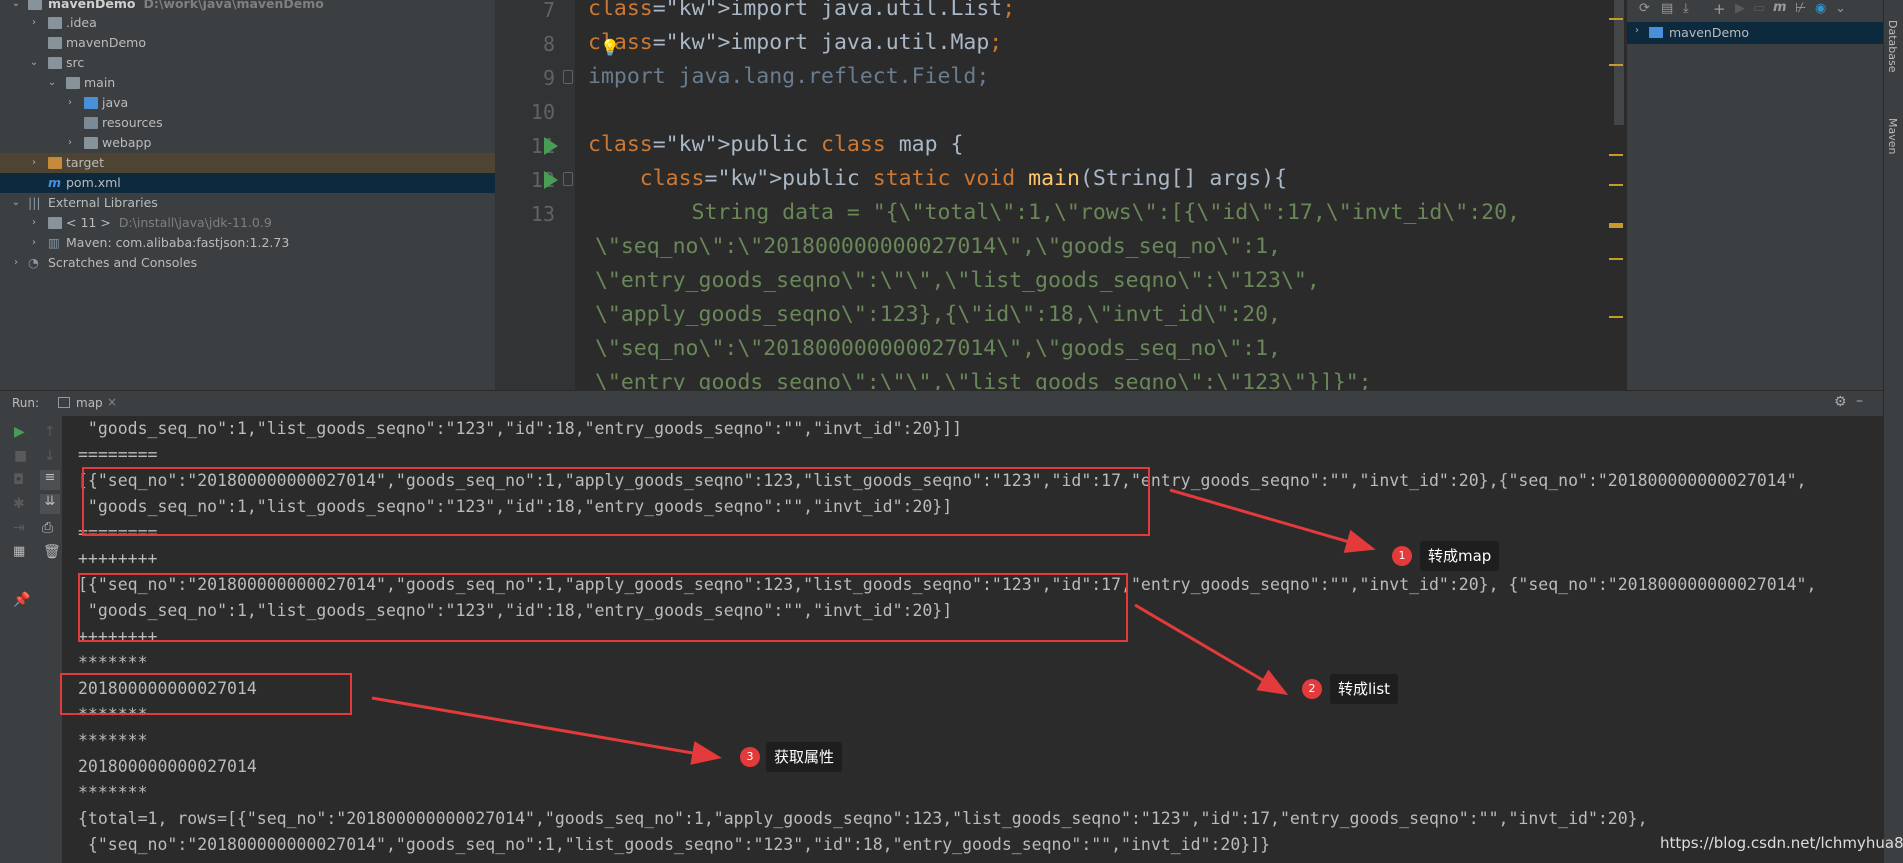 The width and height of the screenshot is (1903, 863). I want to click on arrow-to-list, so click(1211, 649).